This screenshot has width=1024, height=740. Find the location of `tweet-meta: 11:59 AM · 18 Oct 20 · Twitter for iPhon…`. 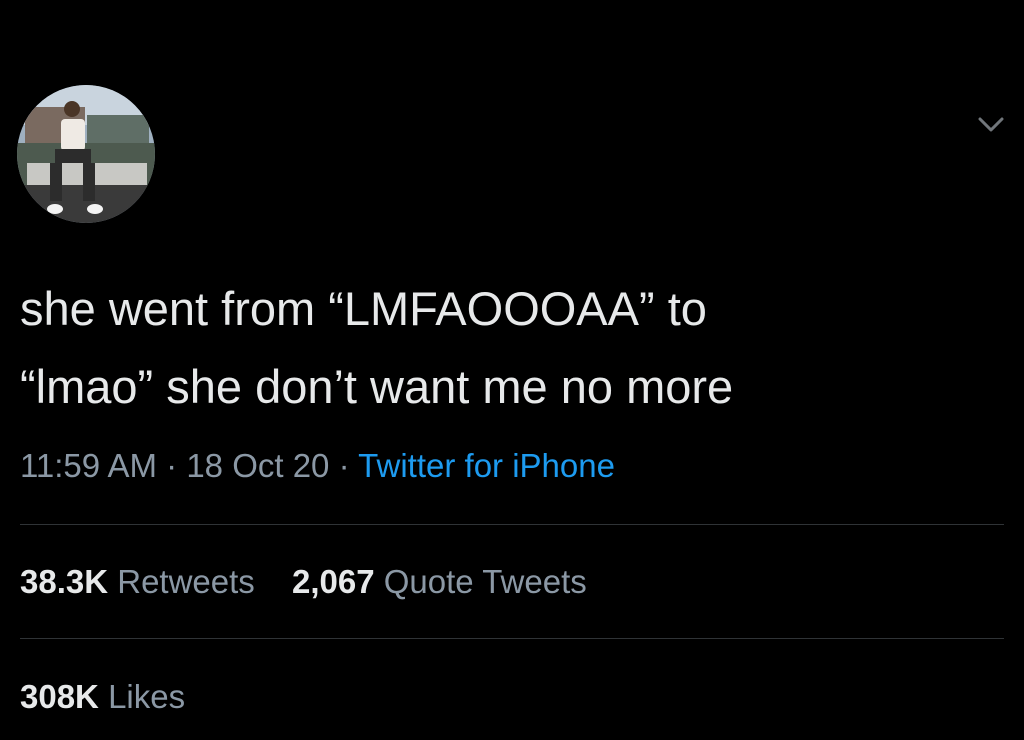

tweet-meta: 11:59 AM · 18 Oct 20 · Twitter for iPhon… is located at coordinates (317, 466).